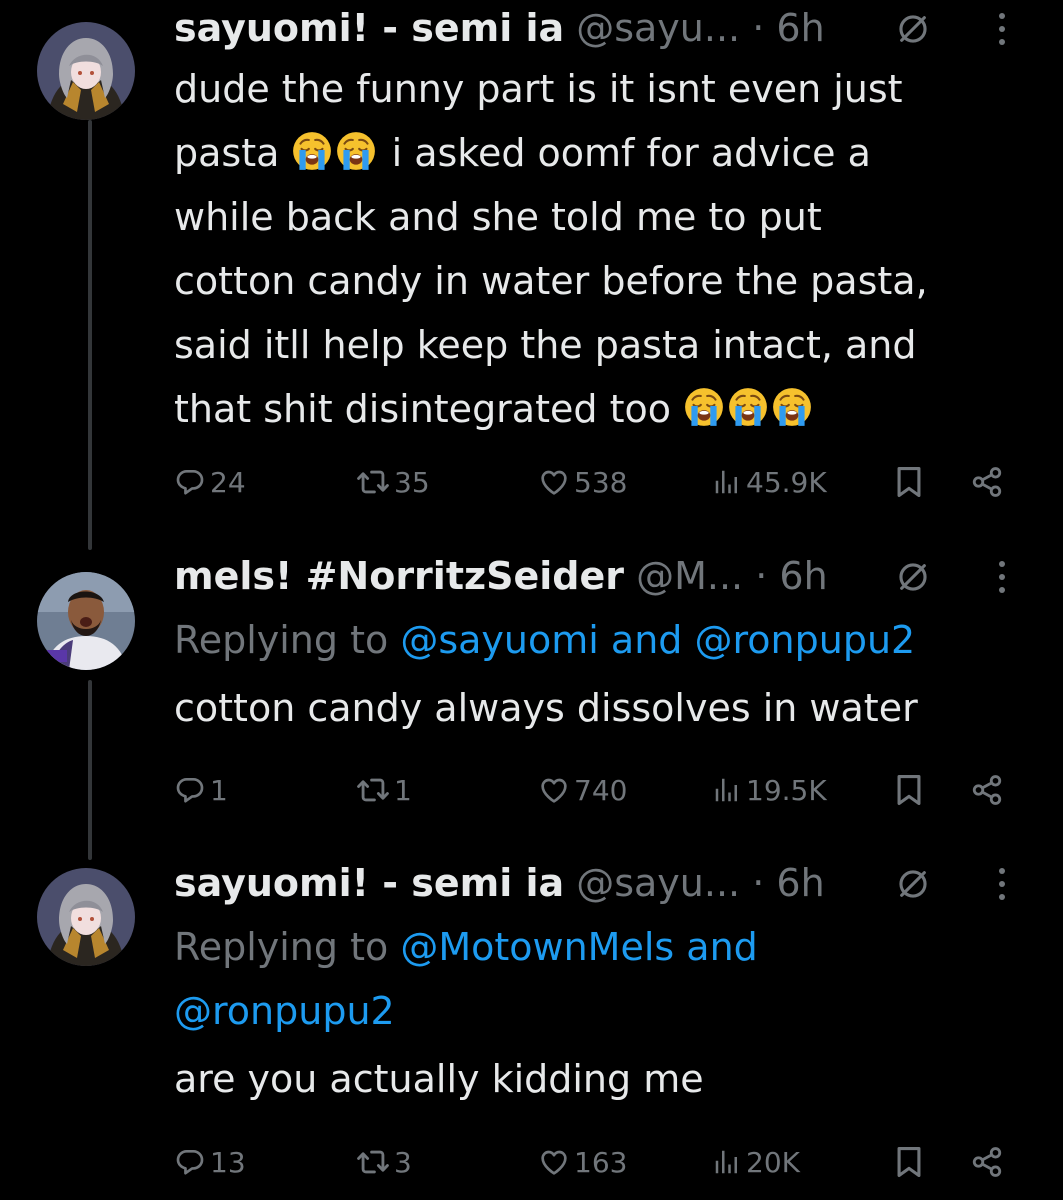  What do you see at coordinates (537, 947) in the screenshot?
I see `mention-link: @MotownMels` at bounding box center [537, 947].